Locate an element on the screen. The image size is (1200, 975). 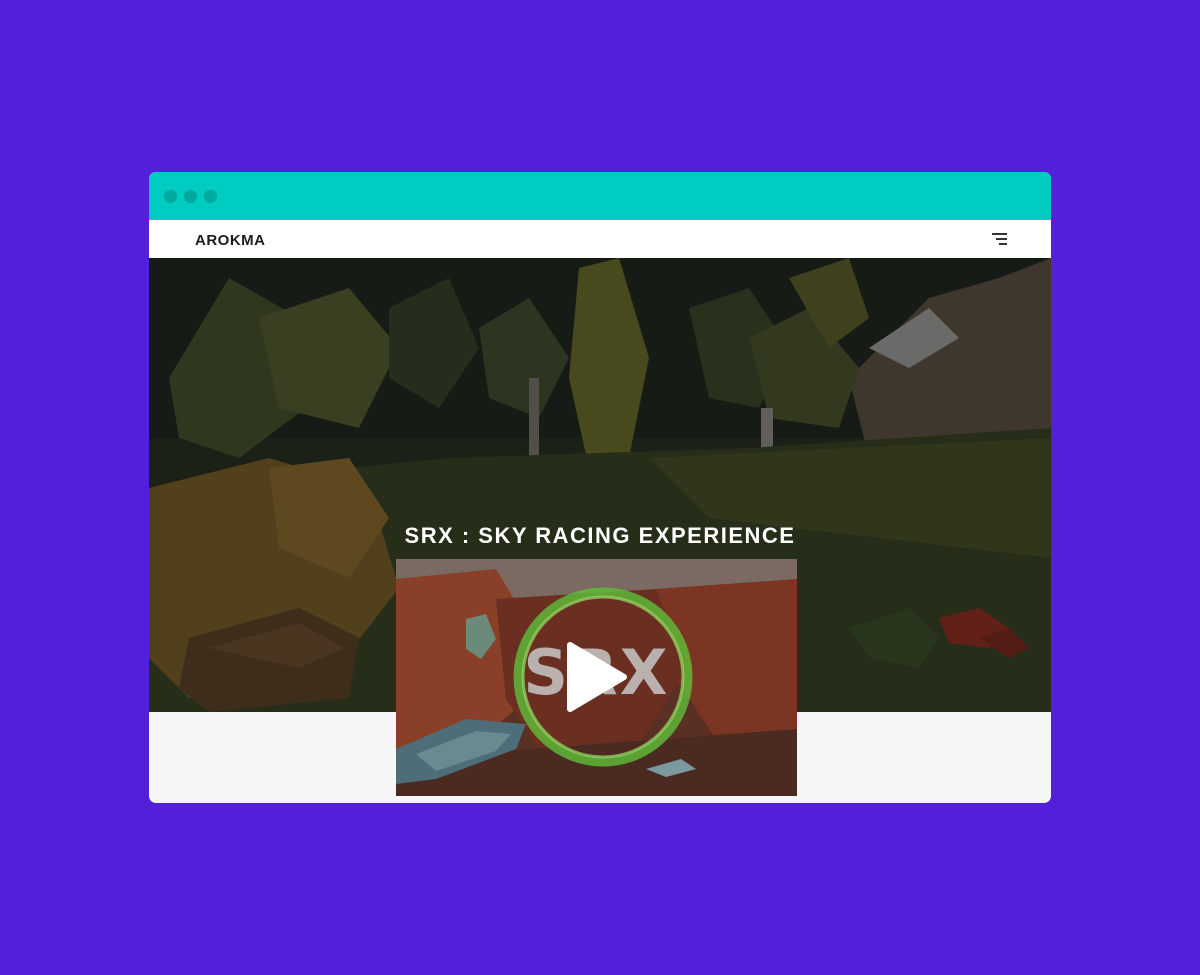
browser-titlebar is located at coordinates (600, 196).